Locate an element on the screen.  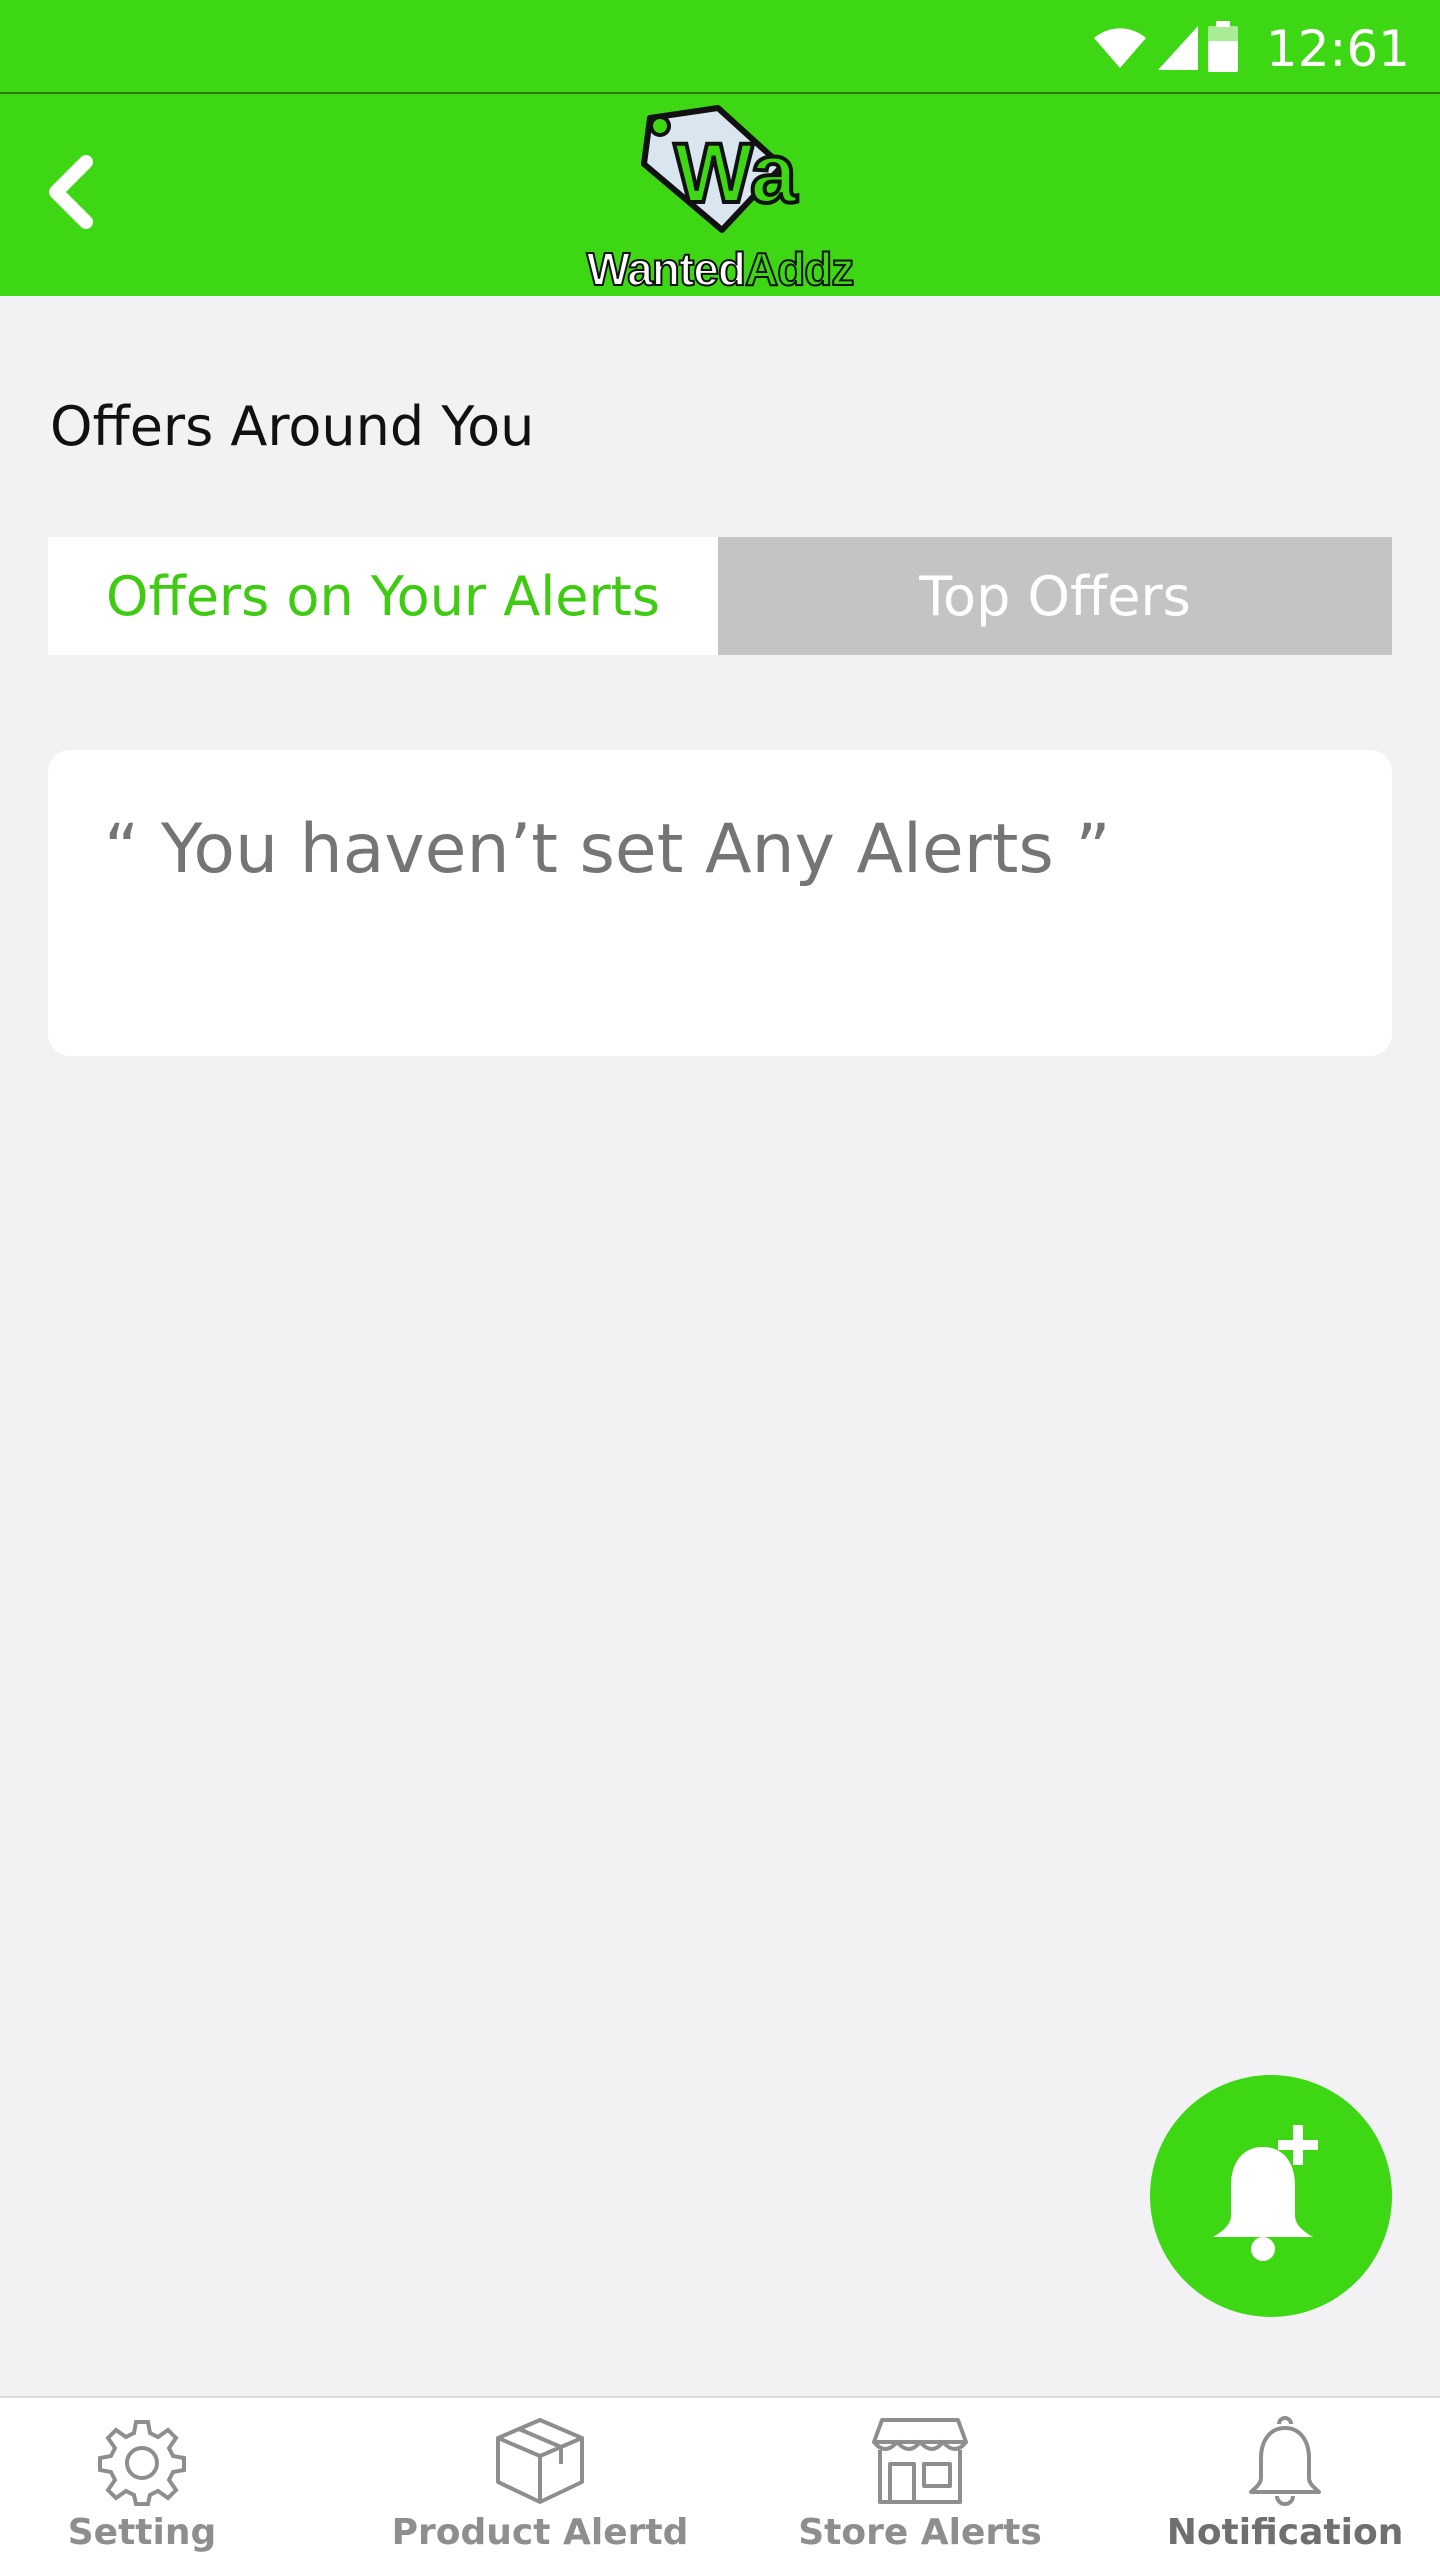
nav-label-setting: Setting is located at coordinates (142, 2532).